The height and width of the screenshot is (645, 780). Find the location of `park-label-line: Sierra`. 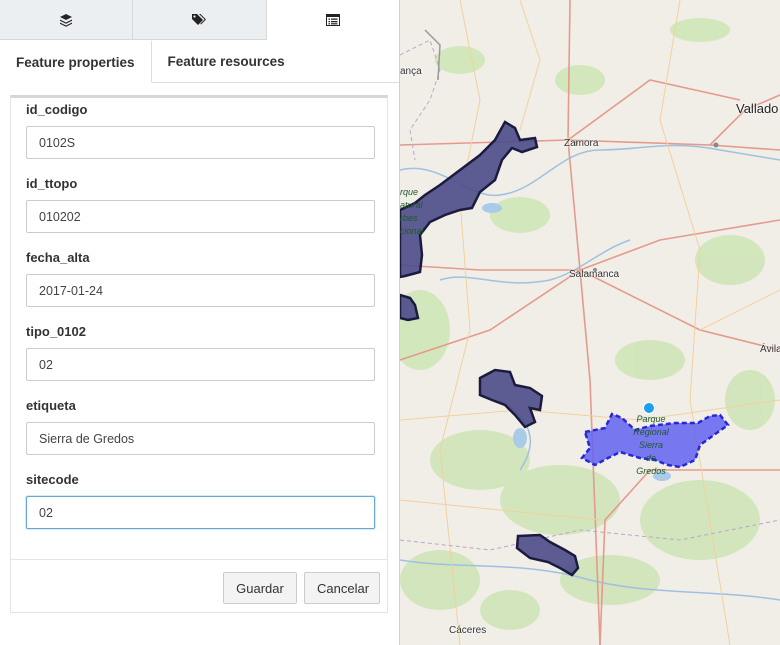

park-label-line: Sierra is located at coordinates (650, 445).